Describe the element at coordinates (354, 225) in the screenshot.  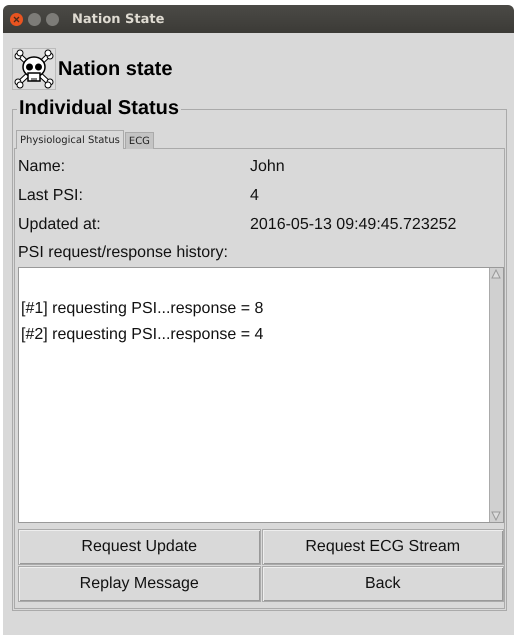
I see `field-value: 2016-05-13 09:49:45.723252` at that location.